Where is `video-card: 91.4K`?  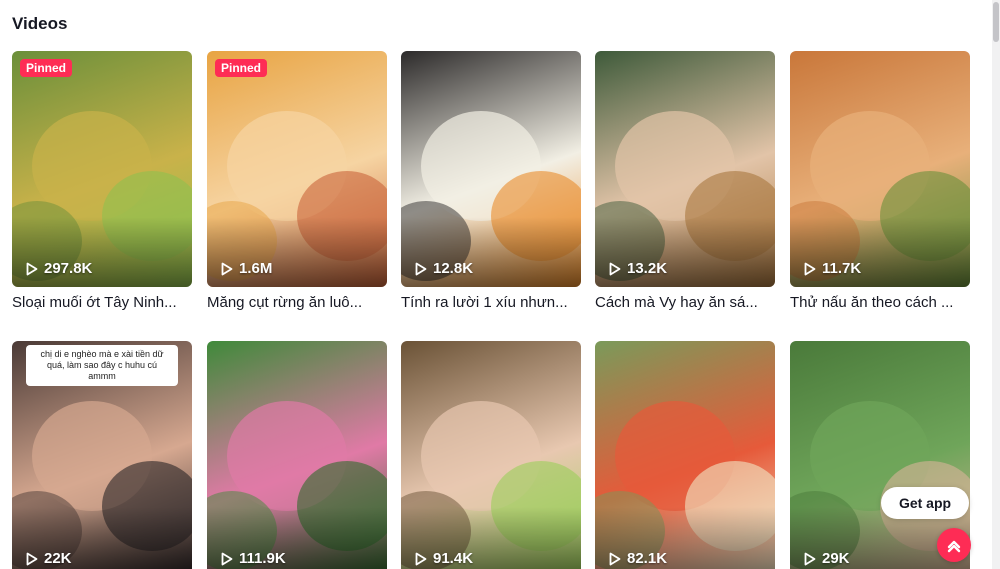
video-card: 91.4K is located at coordinates (491, 455).